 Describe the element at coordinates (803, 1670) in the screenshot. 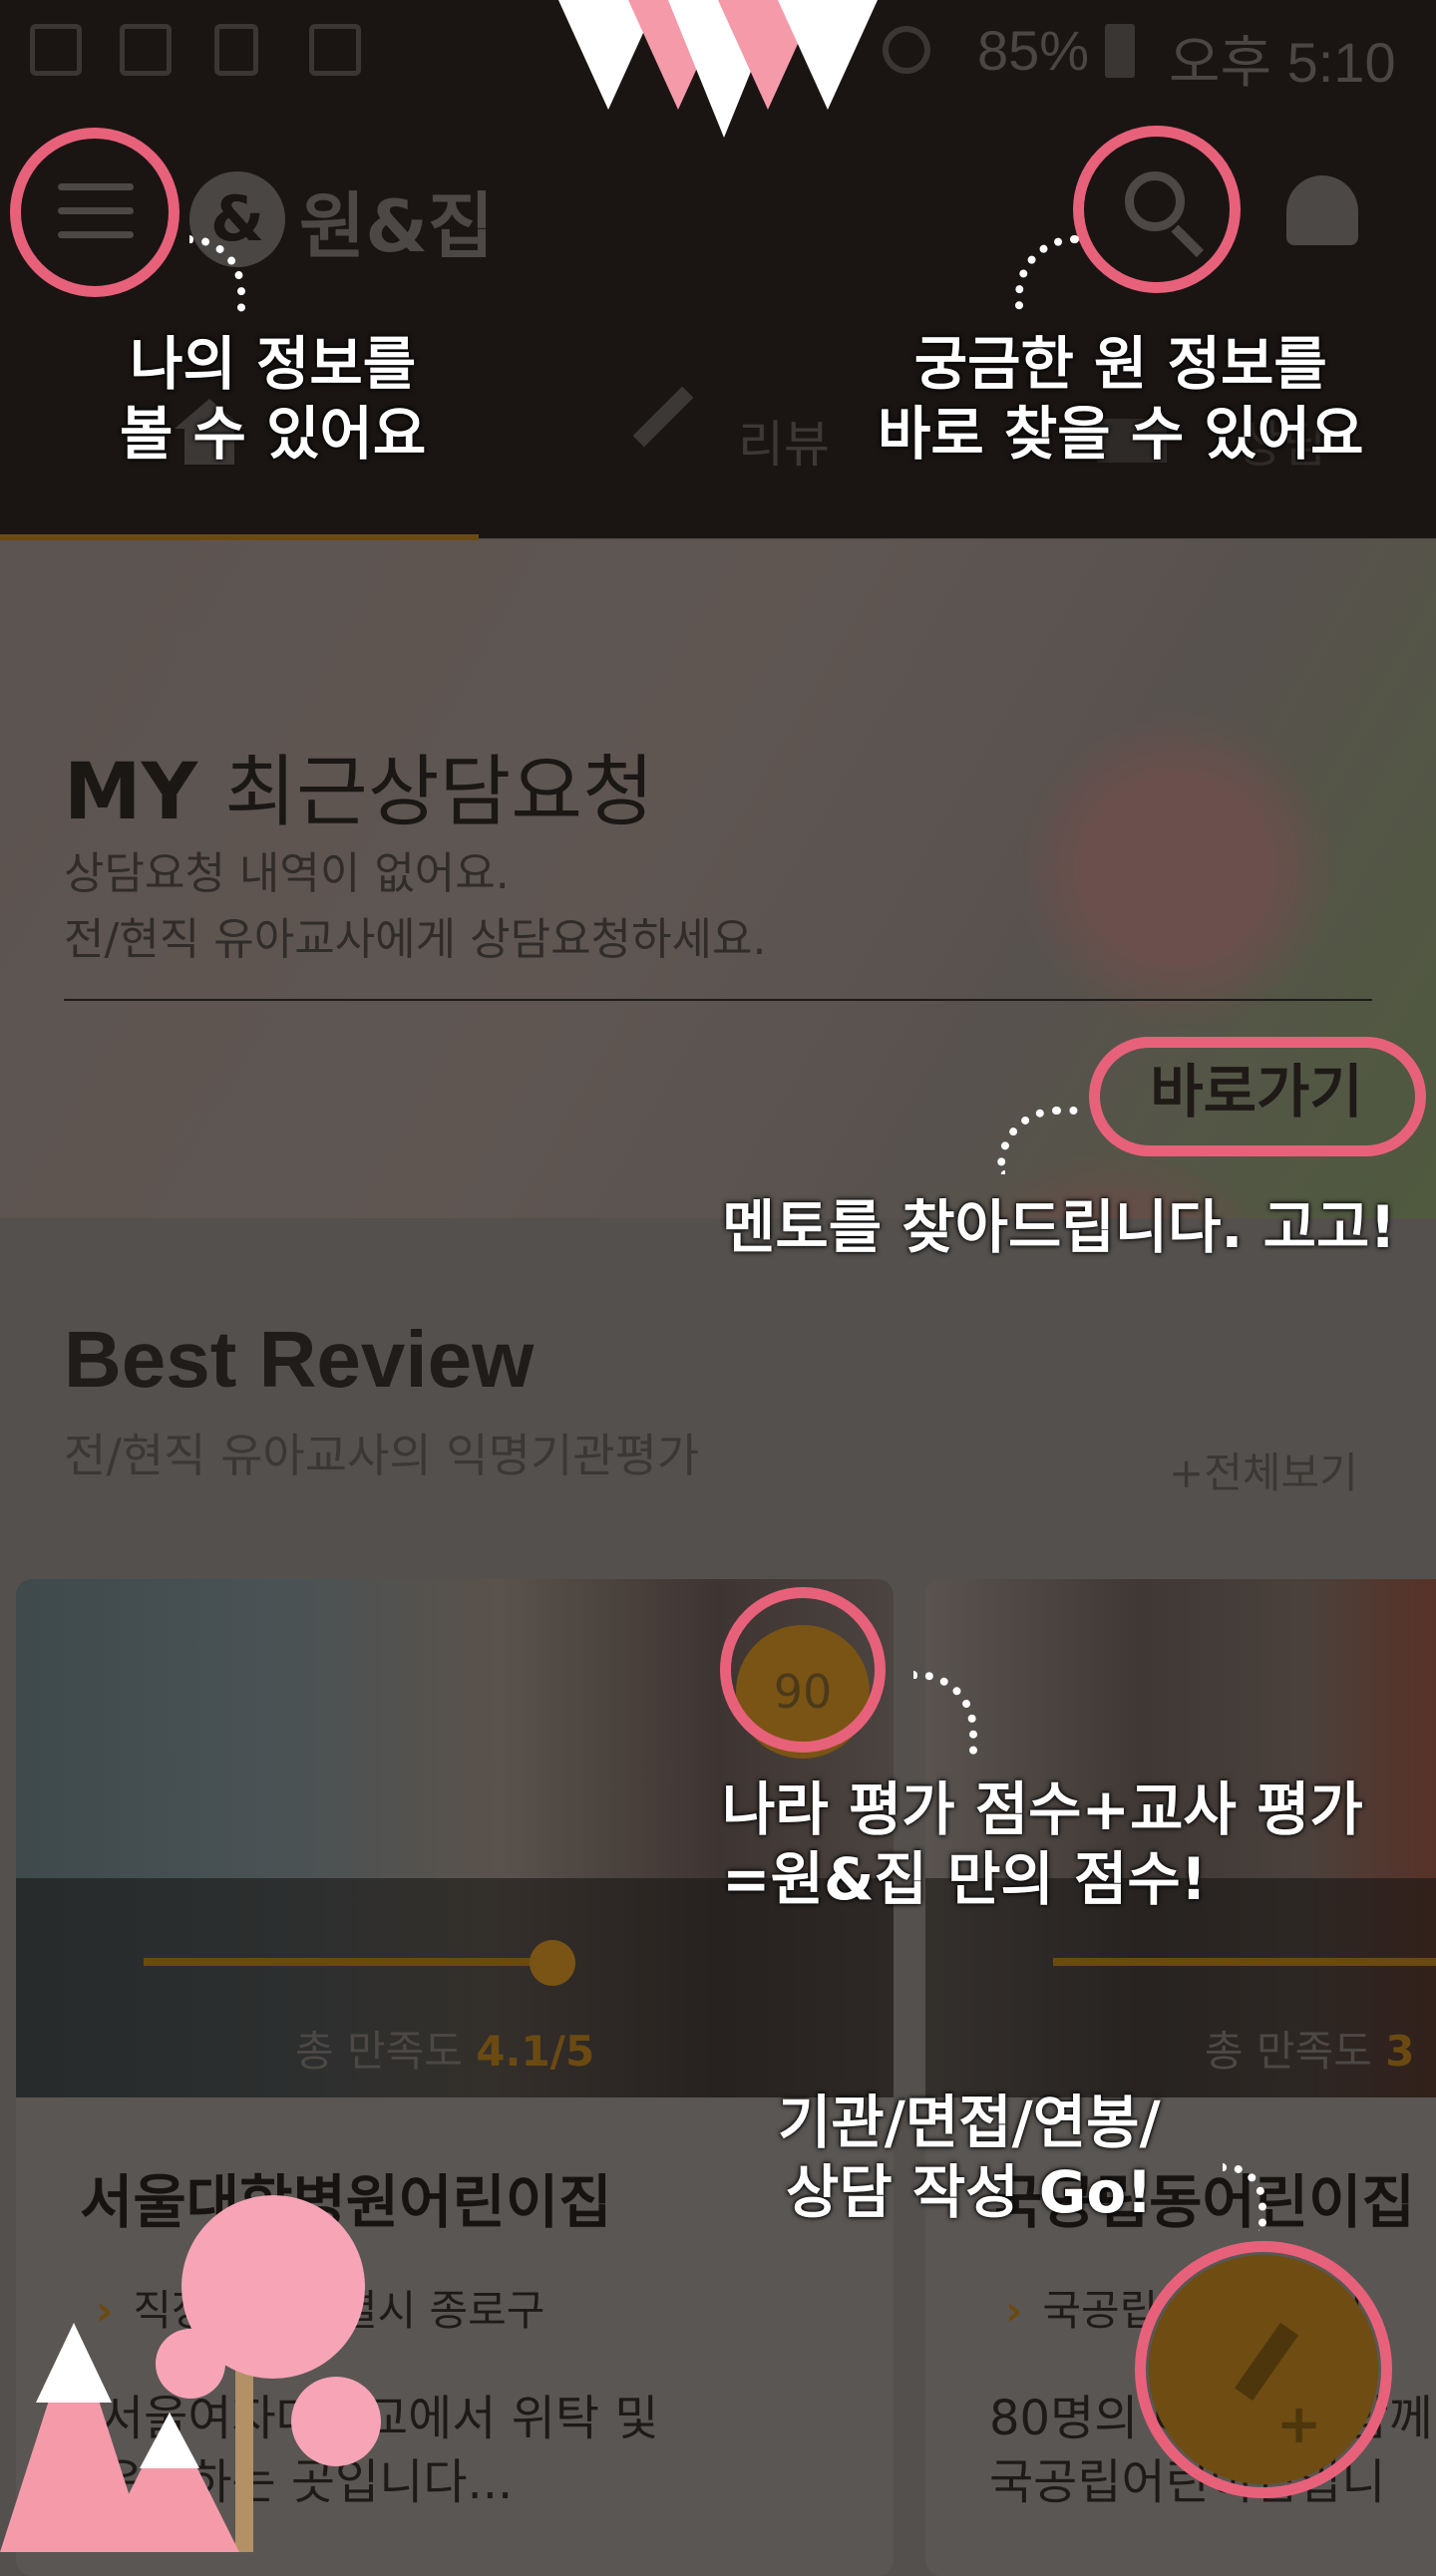

I see `annotation-ring-score` at that location.